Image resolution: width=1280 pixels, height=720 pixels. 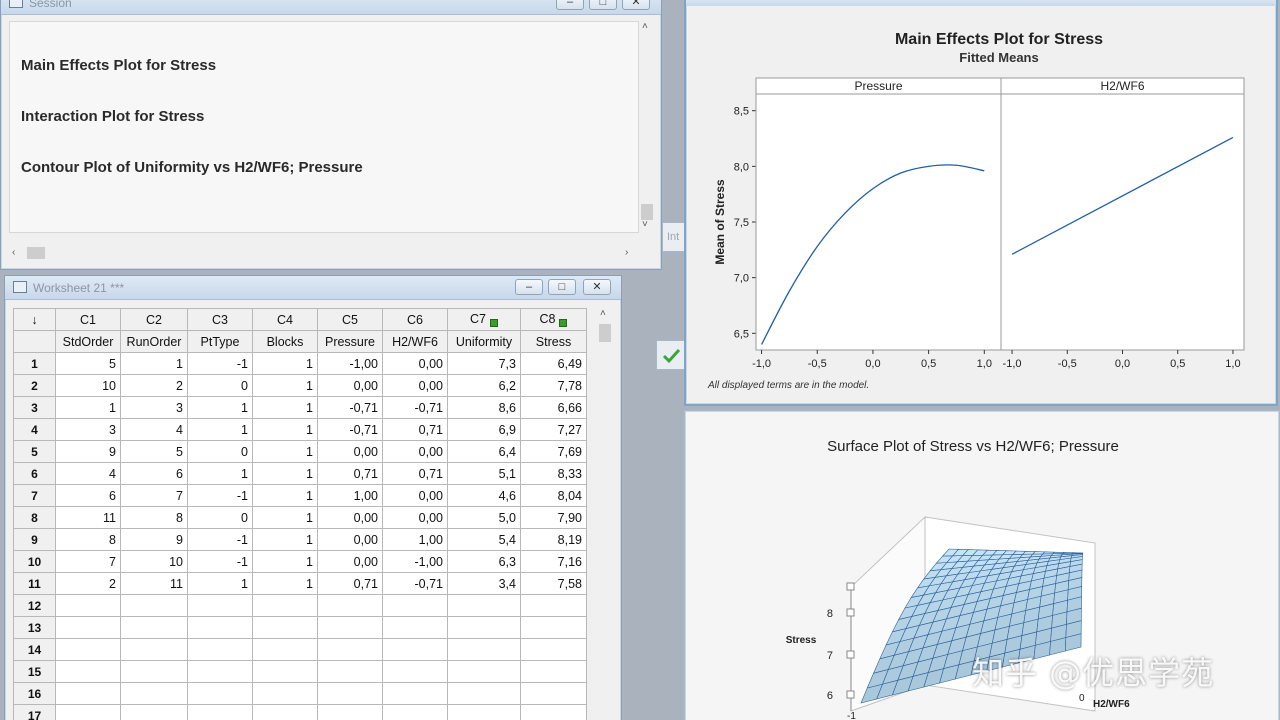 I want to click on table-cell: 2, so click(x=88, y=583).